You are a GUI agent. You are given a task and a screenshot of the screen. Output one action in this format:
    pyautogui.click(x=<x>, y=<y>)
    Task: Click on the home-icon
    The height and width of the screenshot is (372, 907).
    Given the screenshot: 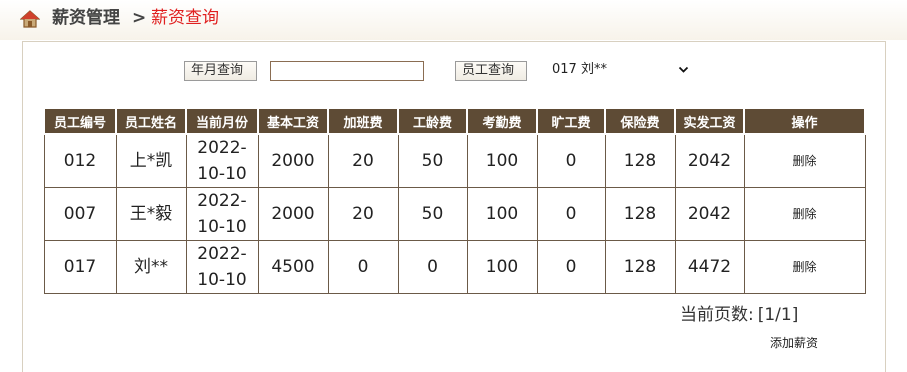 What is the action you would take?
    pyautogui.click(x=30, y=19)
    